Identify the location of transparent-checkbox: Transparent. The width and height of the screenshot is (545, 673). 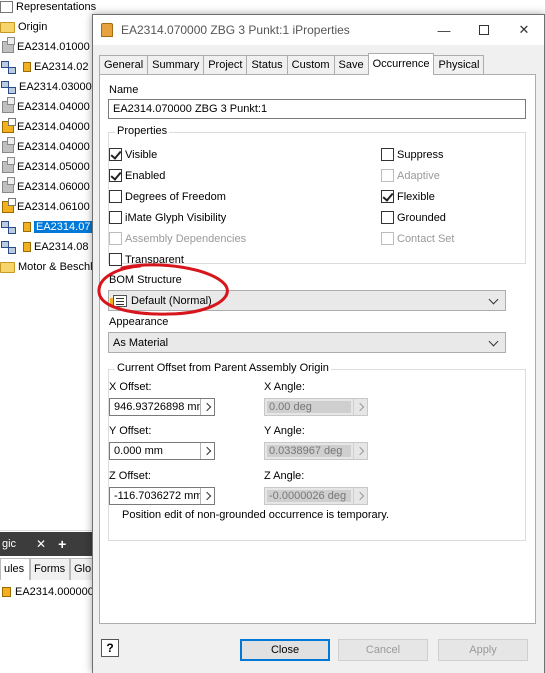
(146, 259).